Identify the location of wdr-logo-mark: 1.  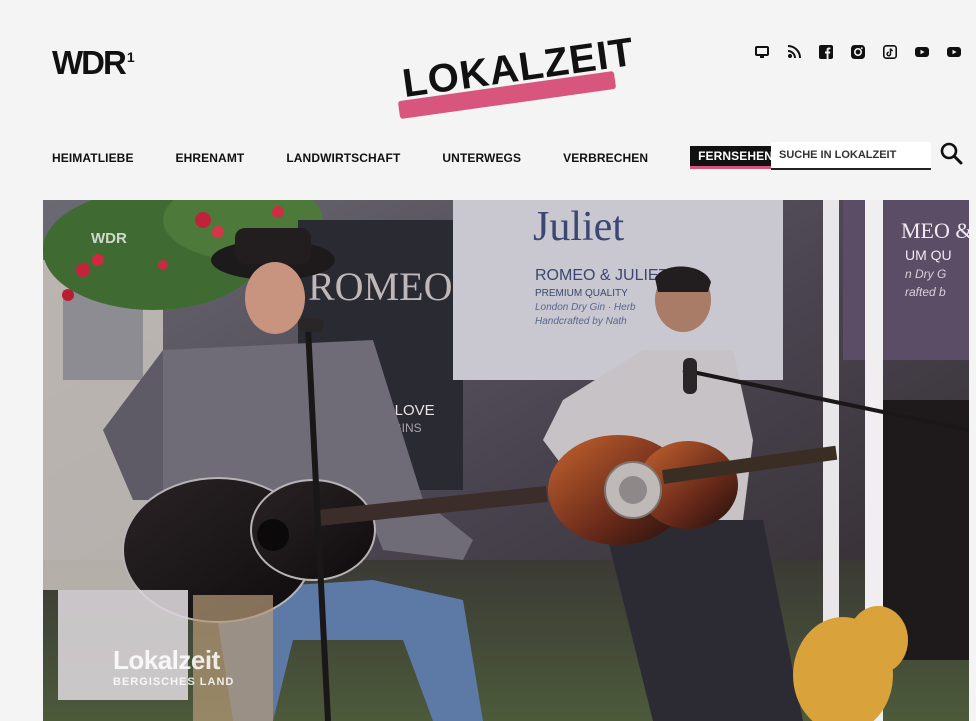
(130, 57).